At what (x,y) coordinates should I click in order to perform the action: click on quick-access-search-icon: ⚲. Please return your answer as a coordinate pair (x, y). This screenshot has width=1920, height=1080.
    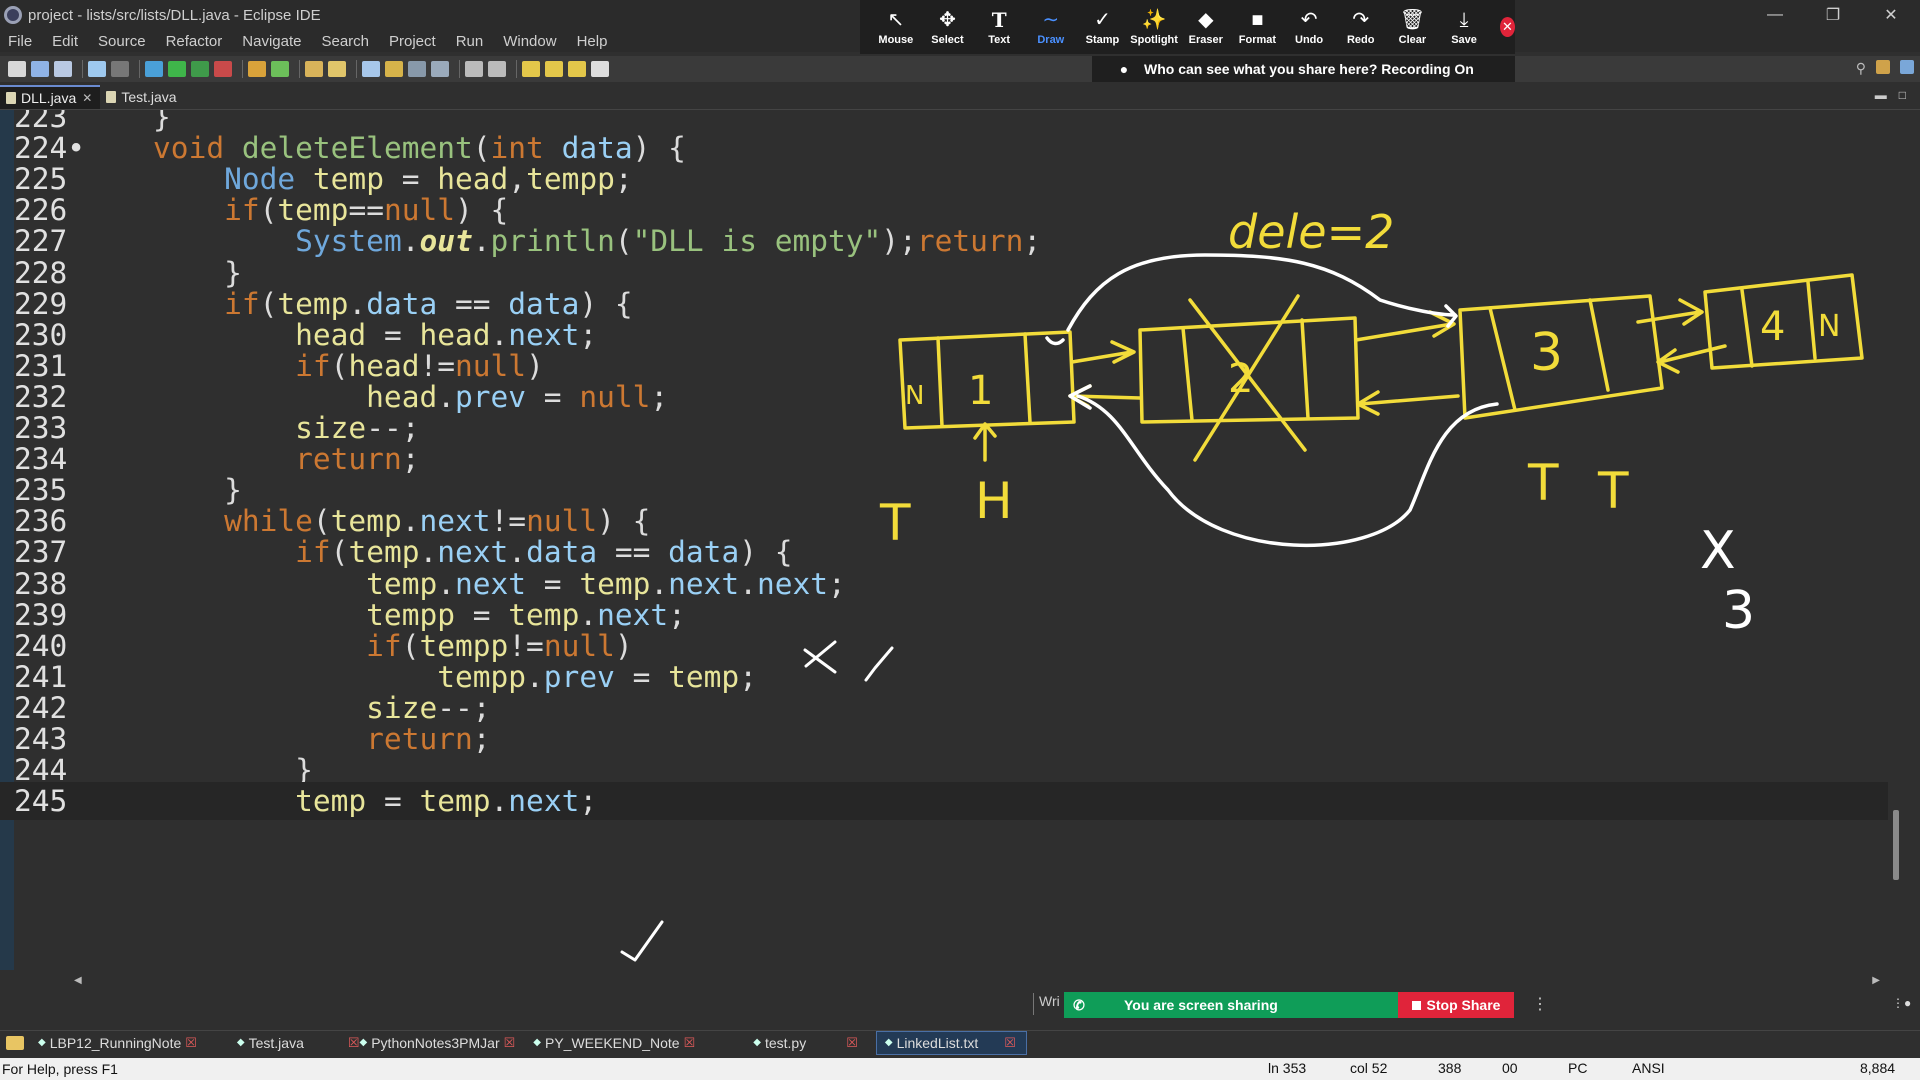
    Looking at the image, I should click on (1861, 68).